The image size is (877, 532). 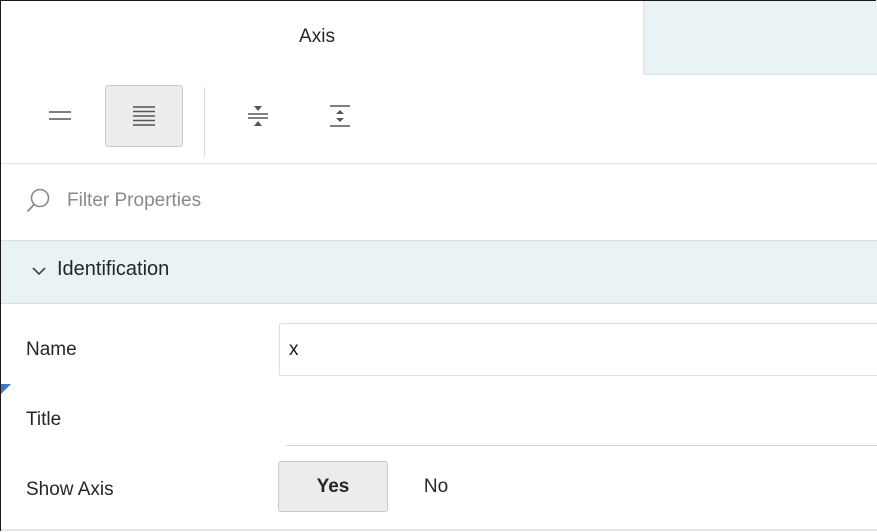 What do you see at coordinates (439, 272) in the screenshot?
I see `section-identification: Identification` at bounding box center [439, 272].